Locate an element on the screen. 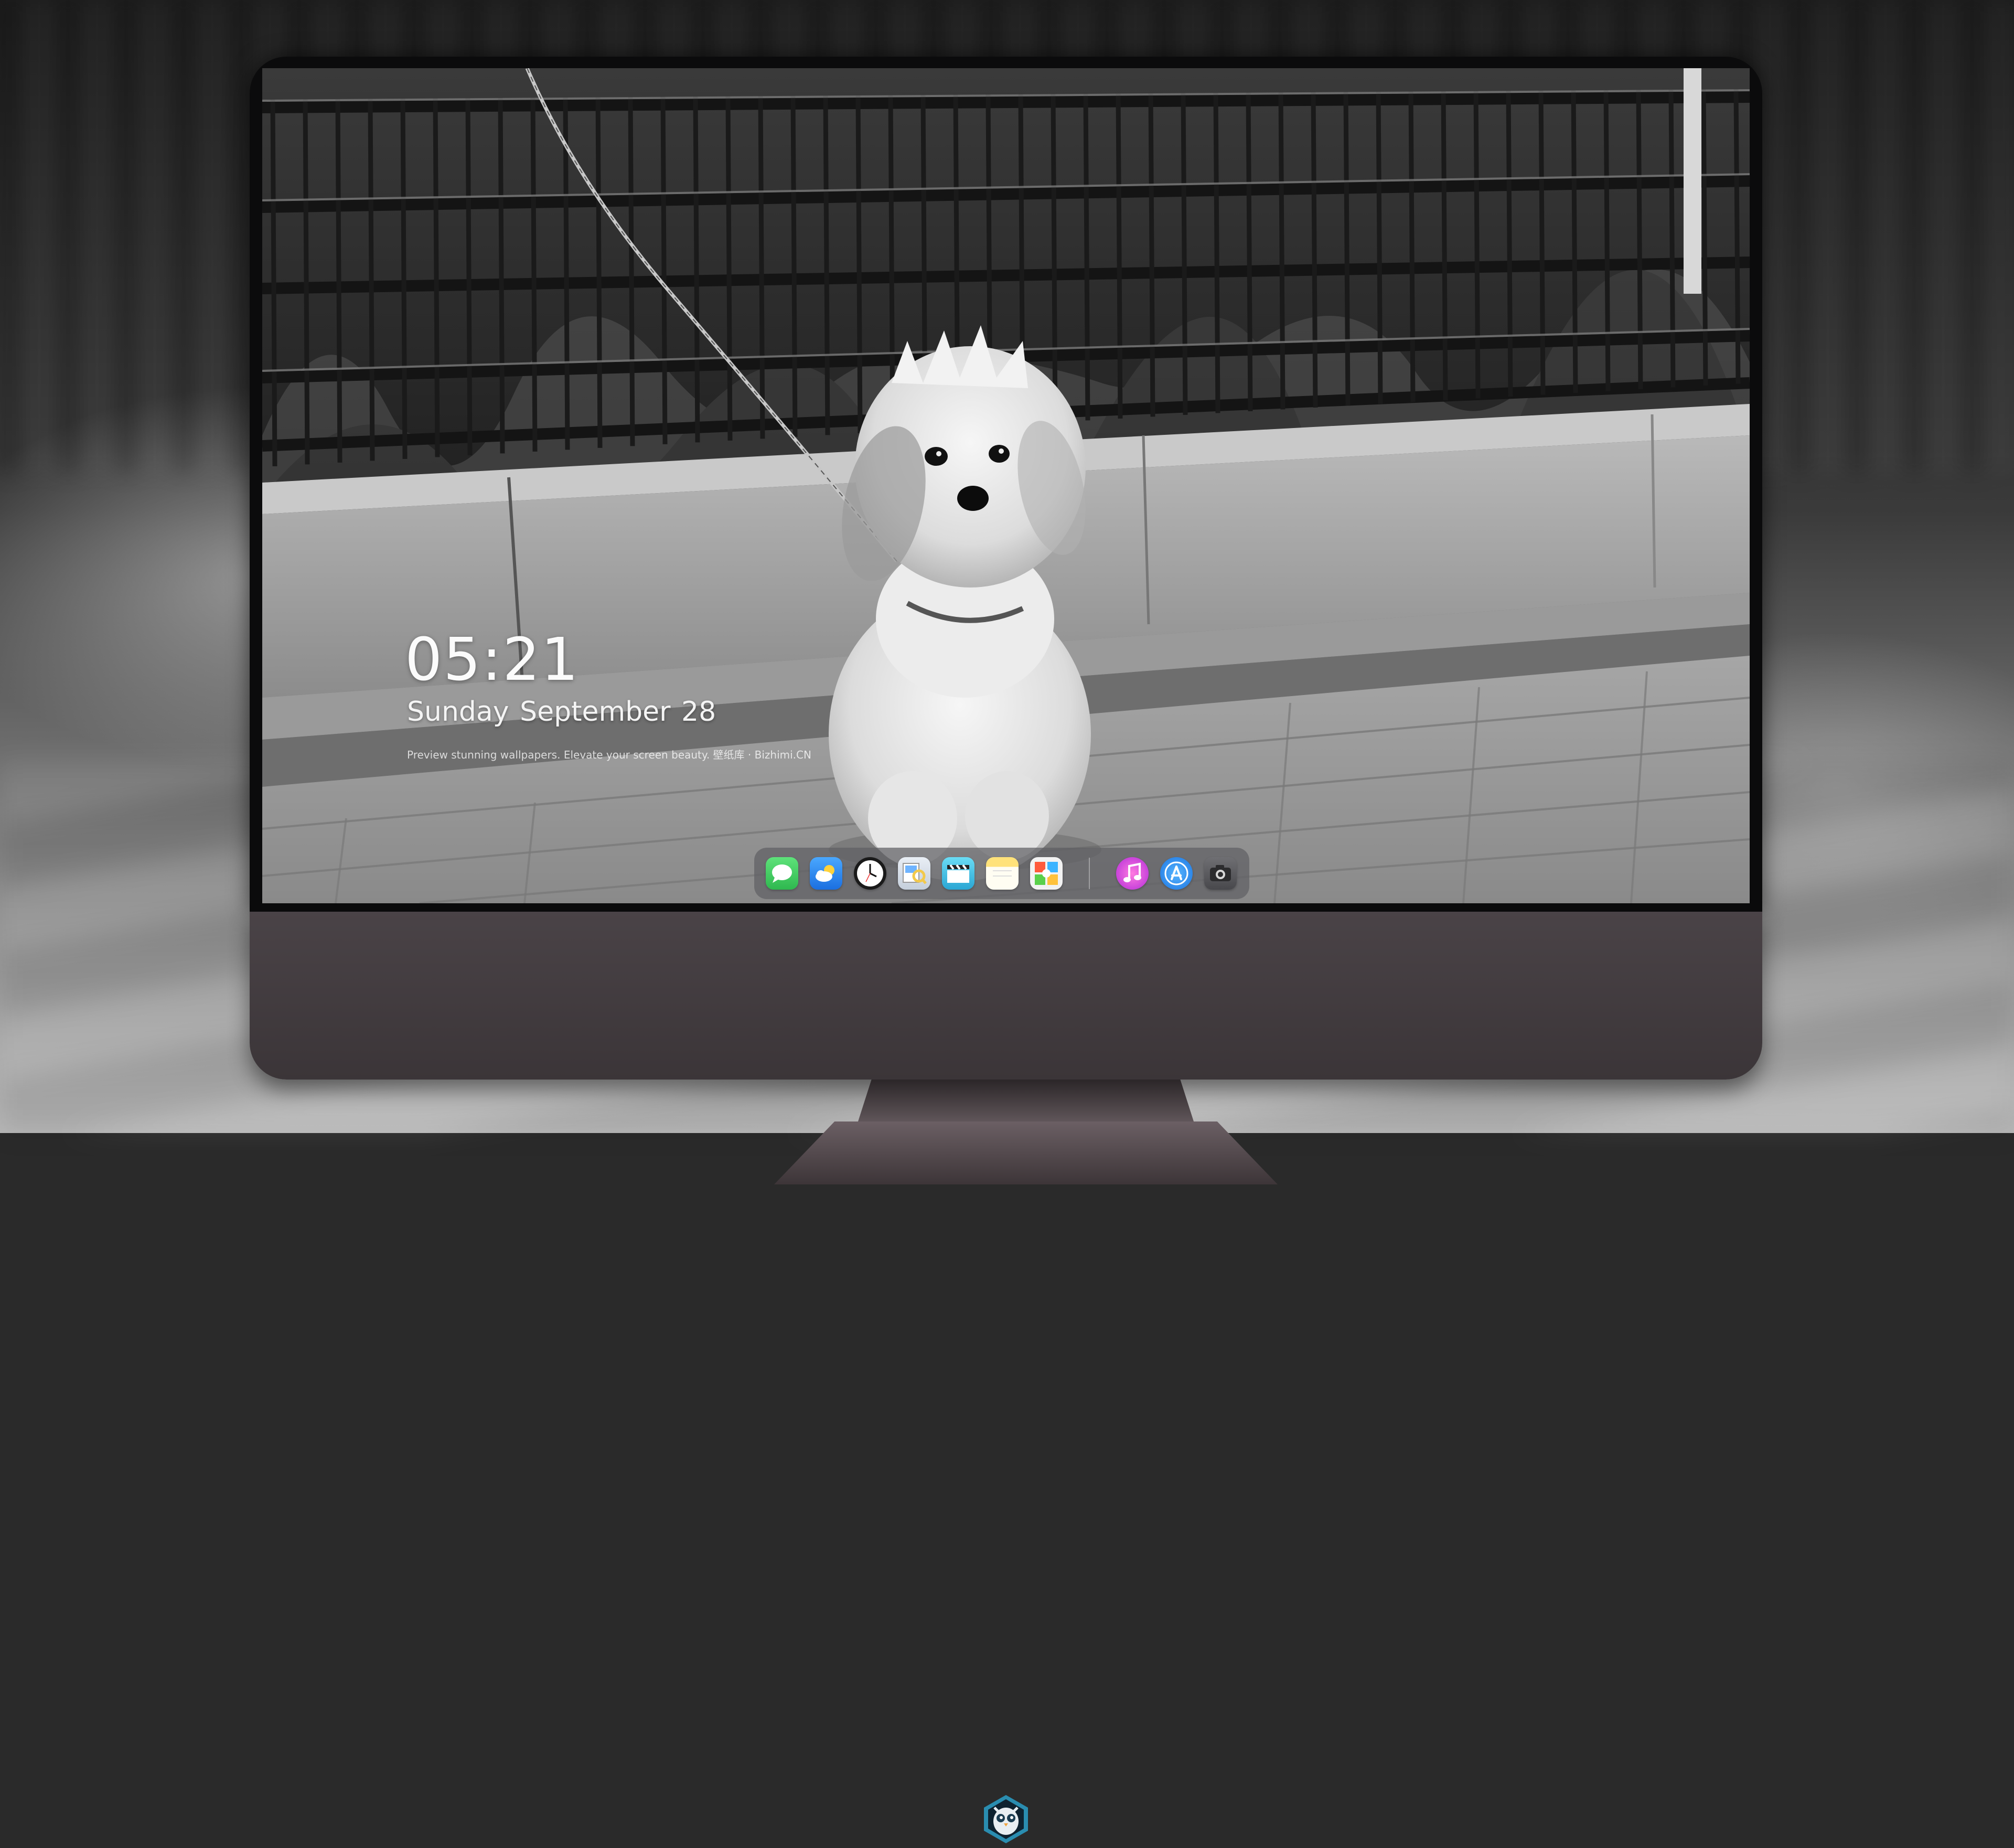 The height and width of the screenshot is (1848, 2014). owl-mascot-icon is located at coordinates (1006, 1819).